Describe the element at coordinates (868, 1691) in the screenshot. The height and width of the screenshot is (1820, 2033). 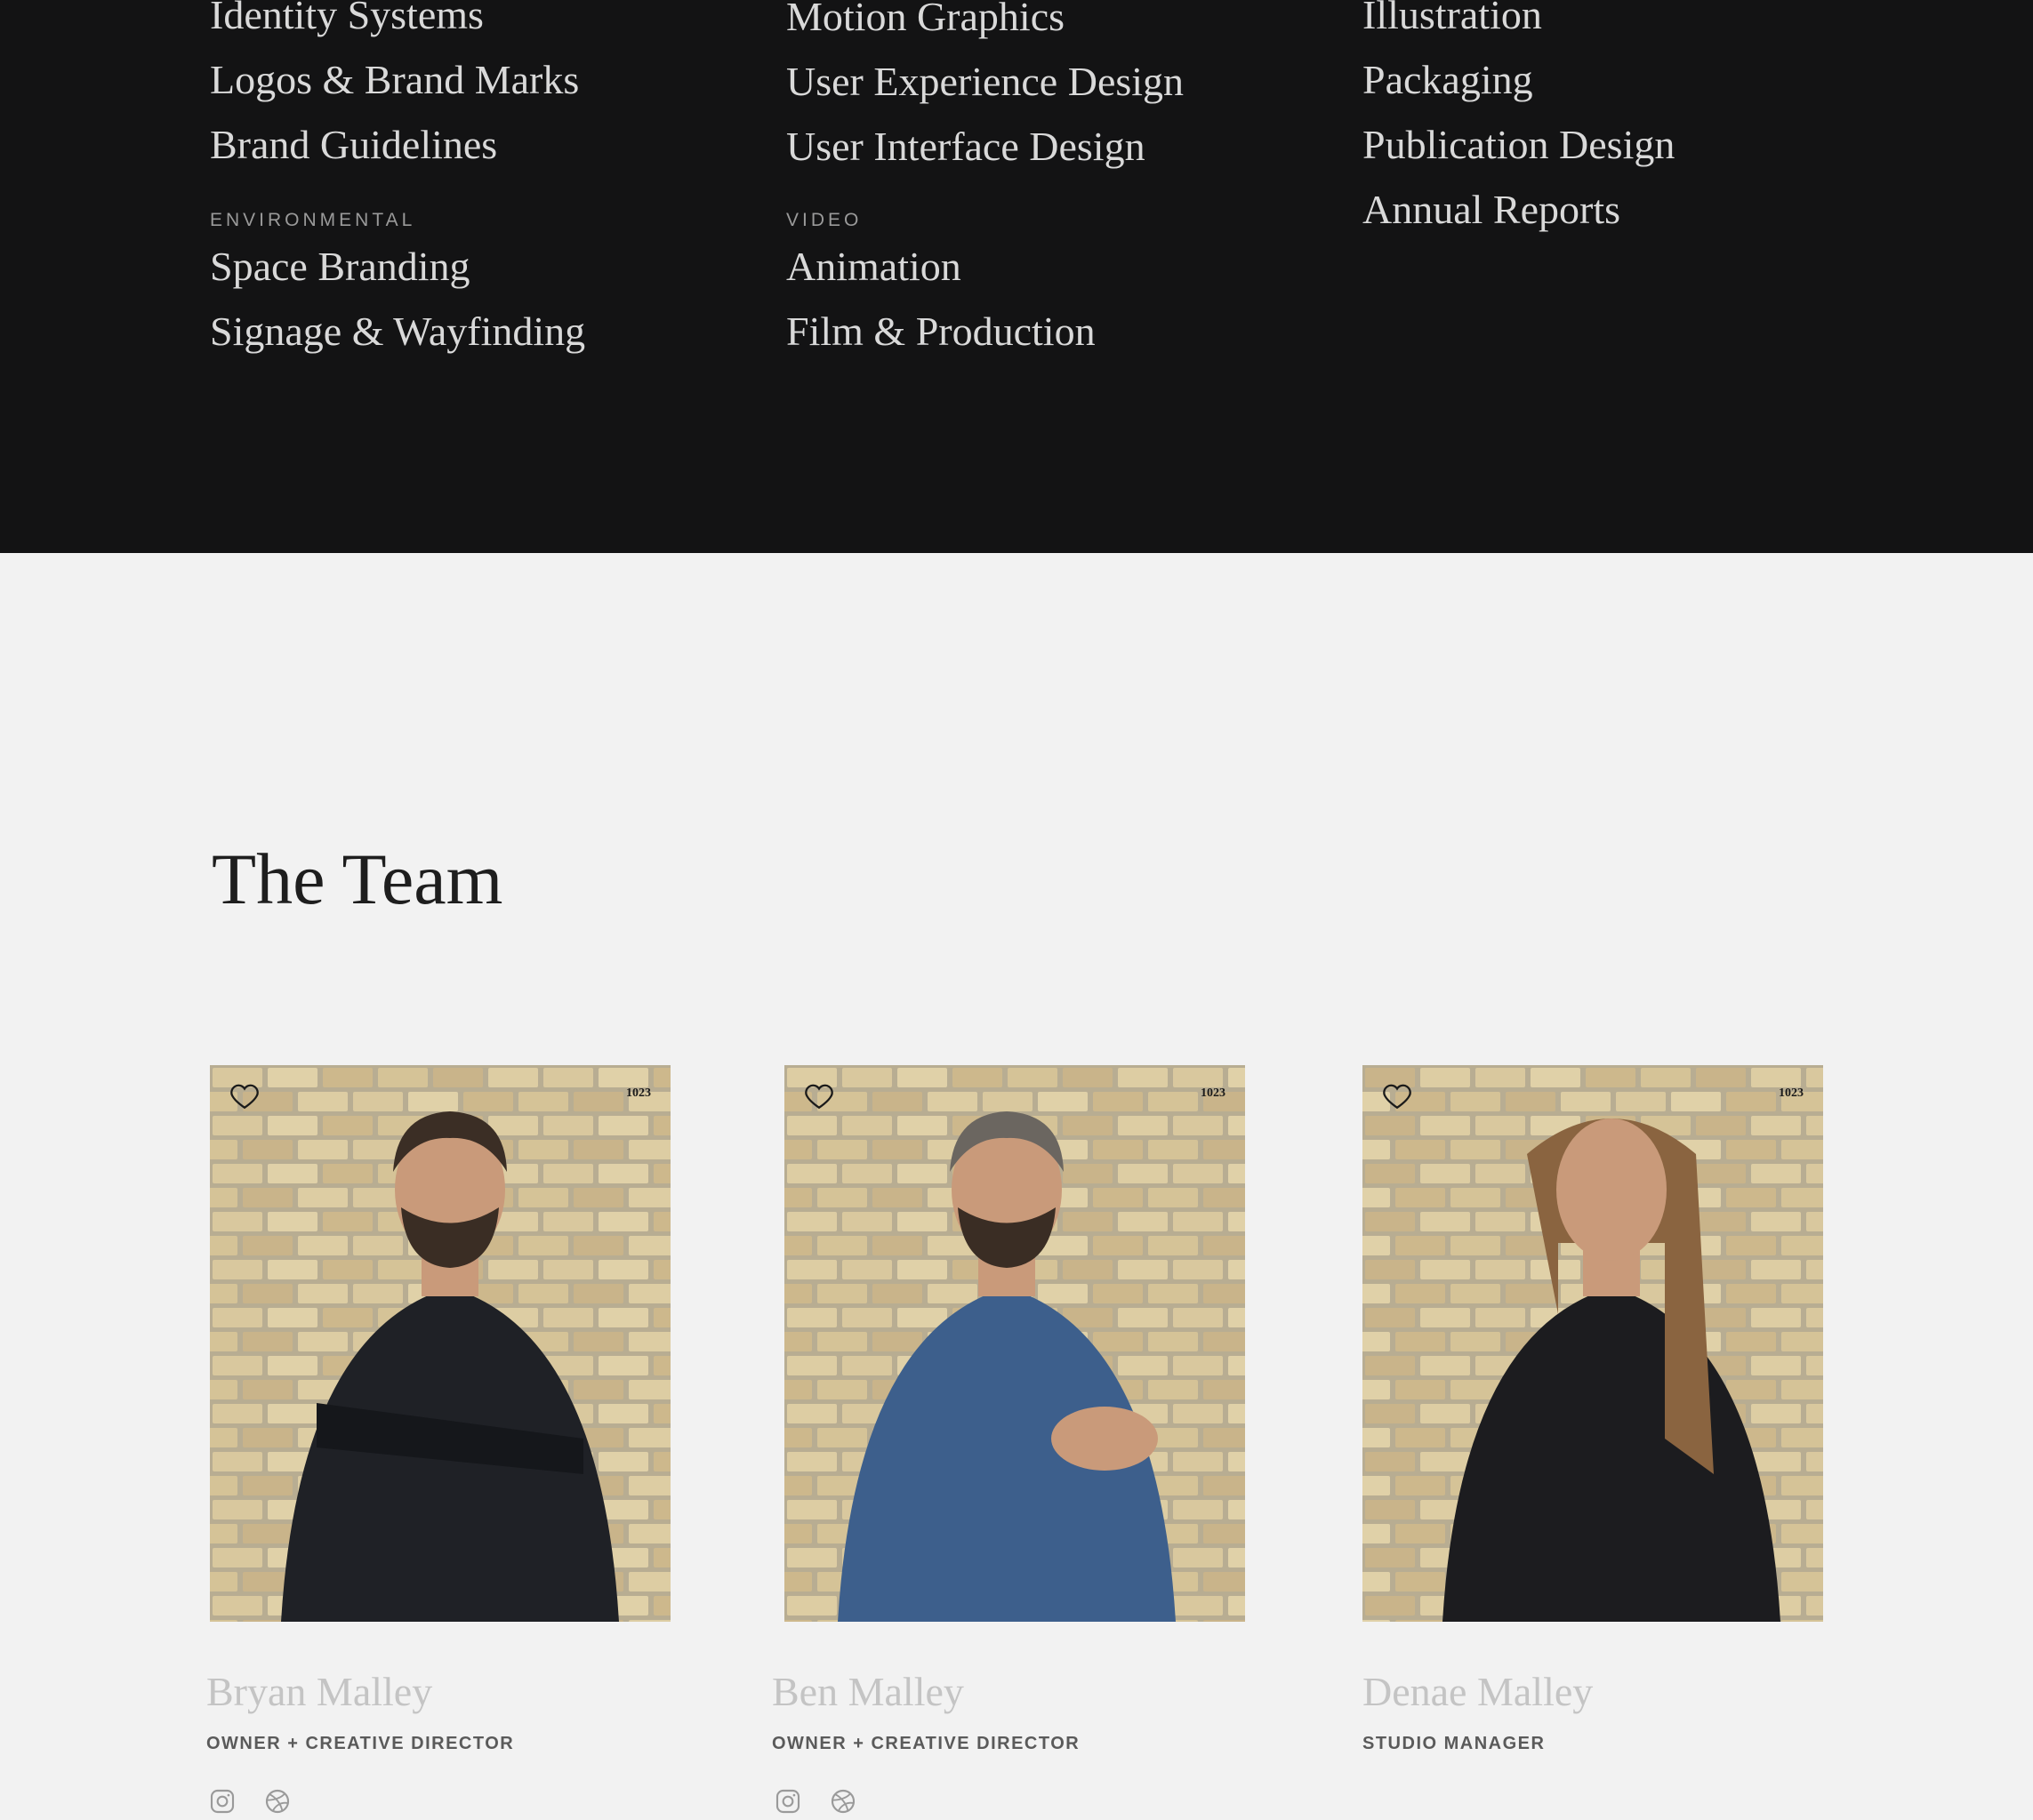
I see `team-member-name: Ben Malley` at that location.